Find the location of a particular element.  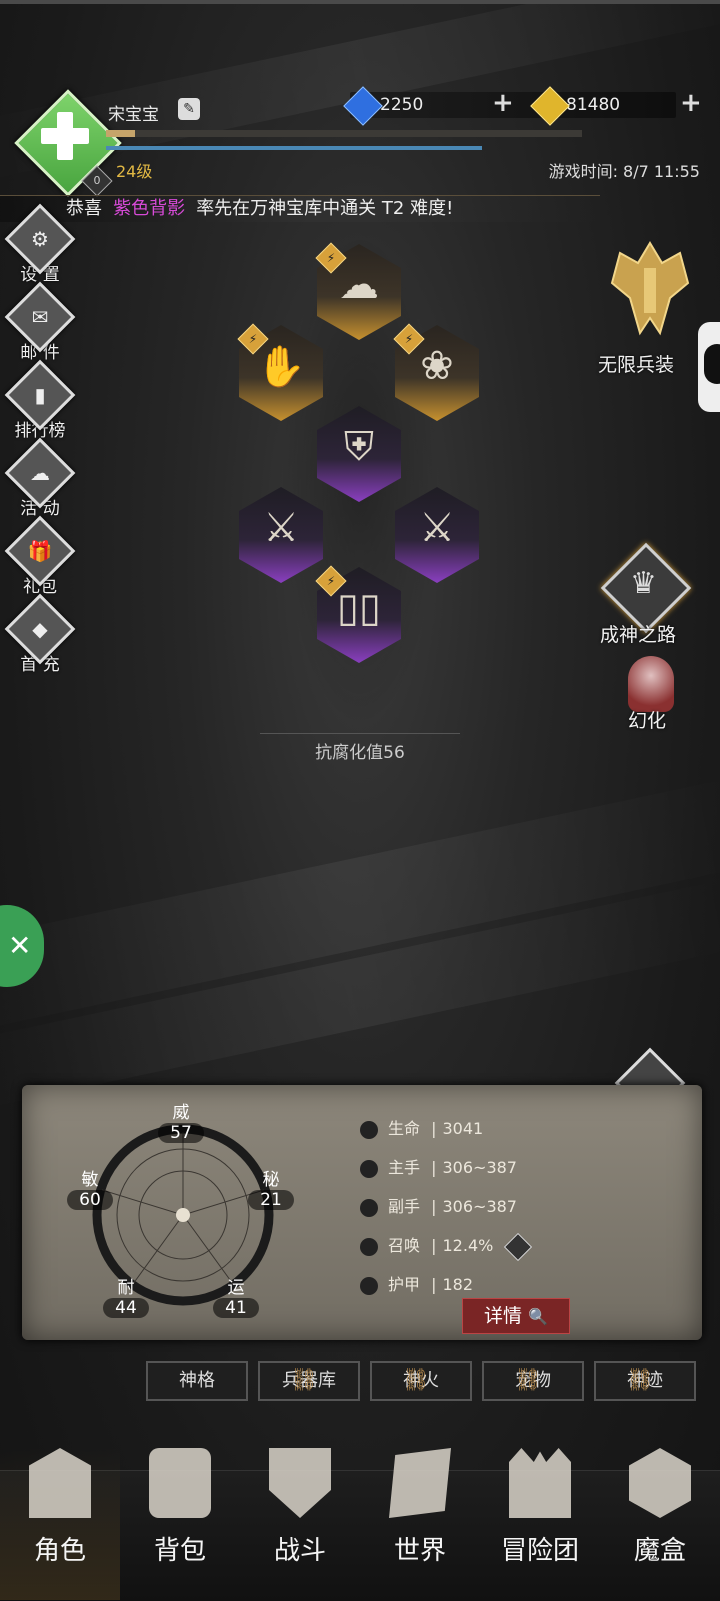

nav-label: 冒险团 is located at coordinates (539, 1551).